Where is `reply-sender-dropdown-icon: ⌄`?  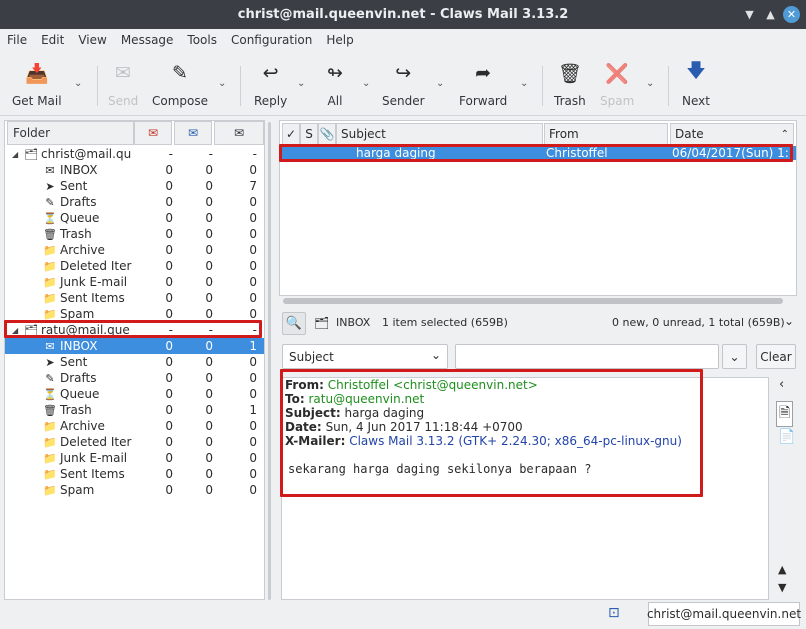 reply-sender-dropdown-icon: ⌄ is located at coordinates (440, 83).